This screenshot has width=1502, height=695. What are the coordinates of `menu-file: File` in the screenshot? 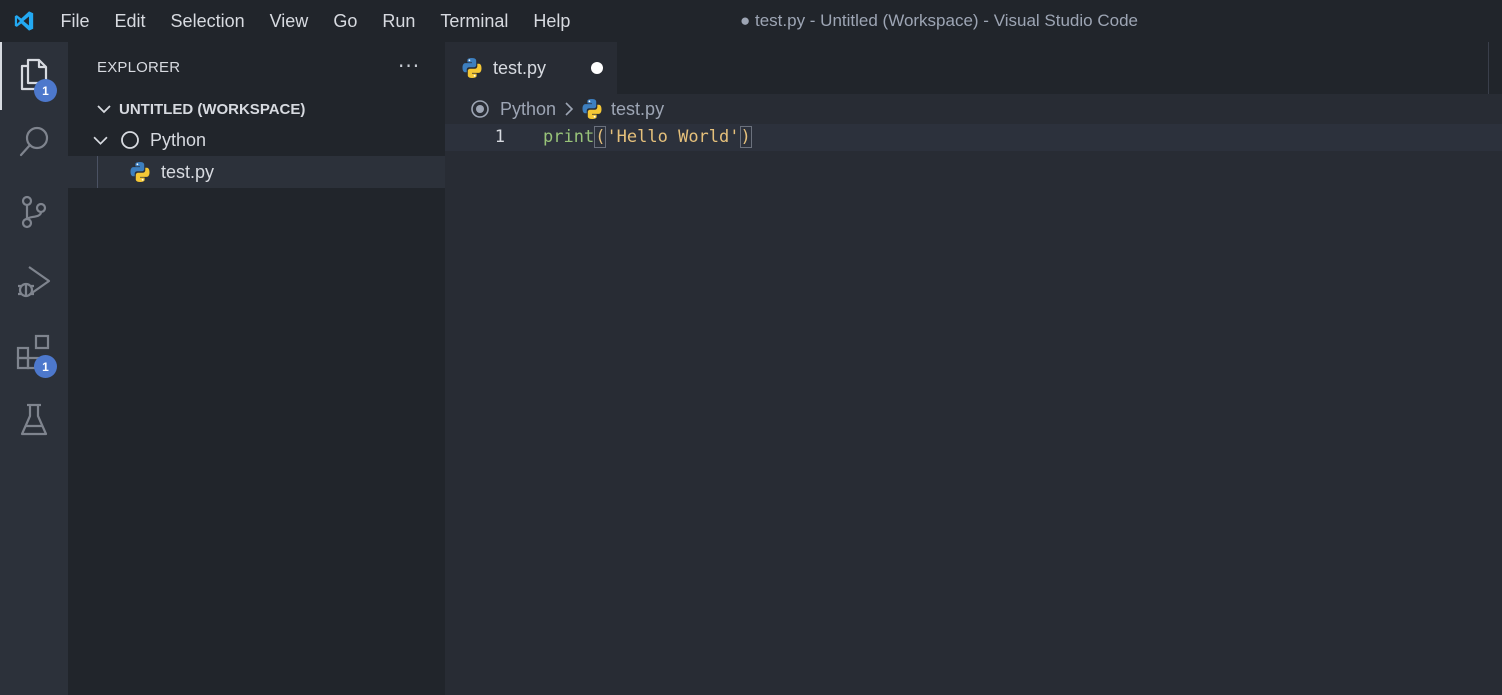 It's located at (75, 21).